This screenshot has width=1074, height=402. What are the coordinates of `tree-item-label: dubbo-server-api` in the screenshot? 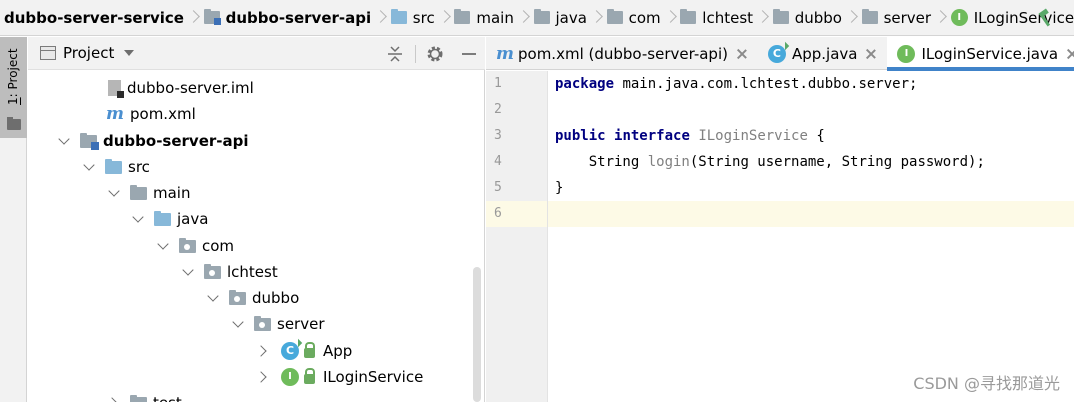 It's located at (176, 141).